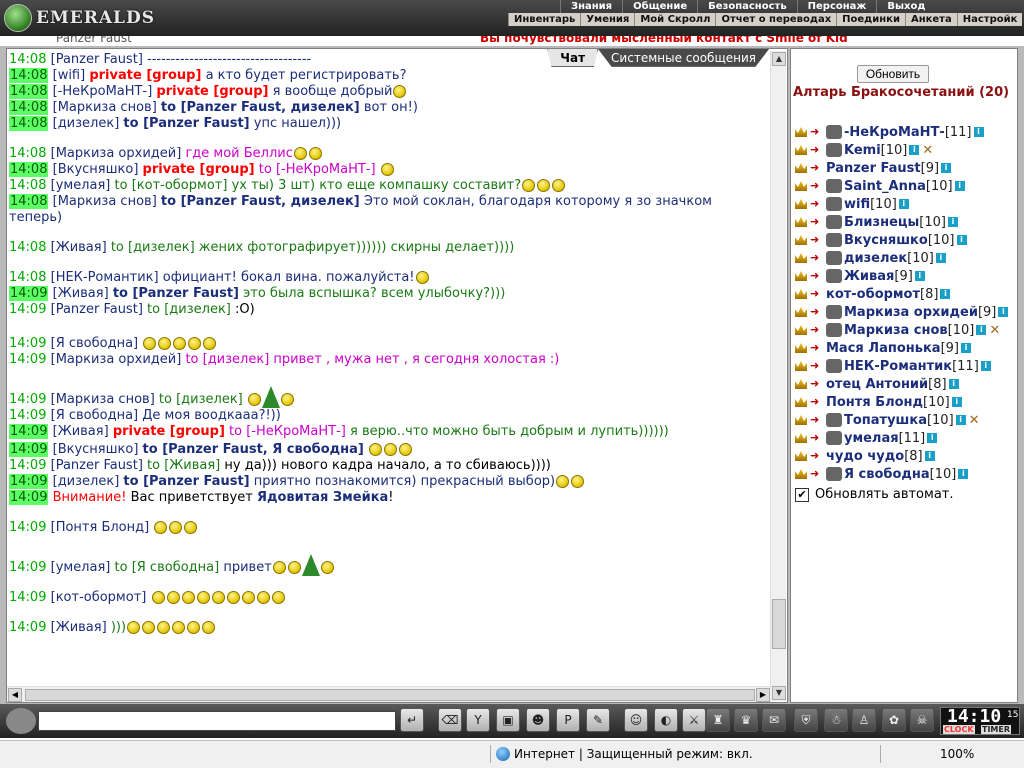  Describe the element at coordinates (607, 19) in the screenshot. I see `menu-skills: Умения` at that location.